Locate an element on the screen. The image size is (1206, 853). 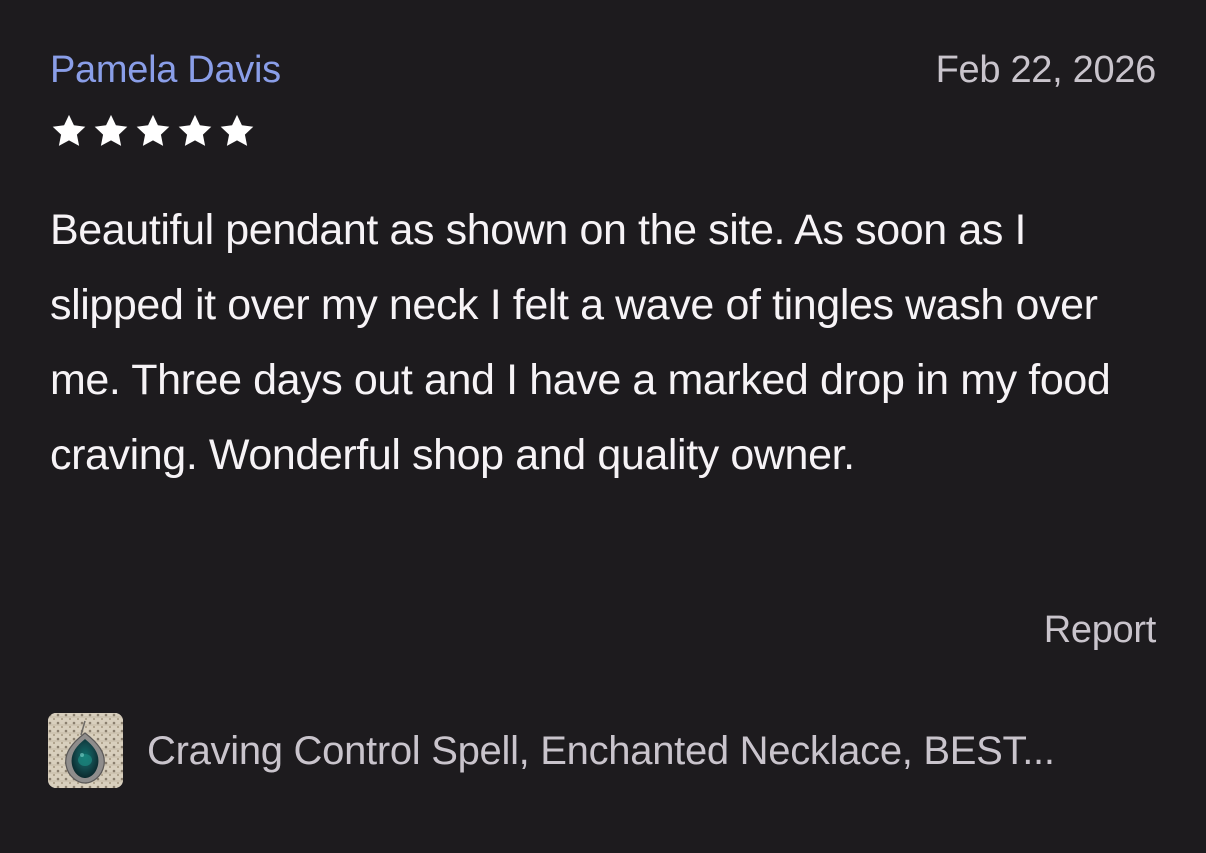
star-rating is located at coordinates (153, 131).